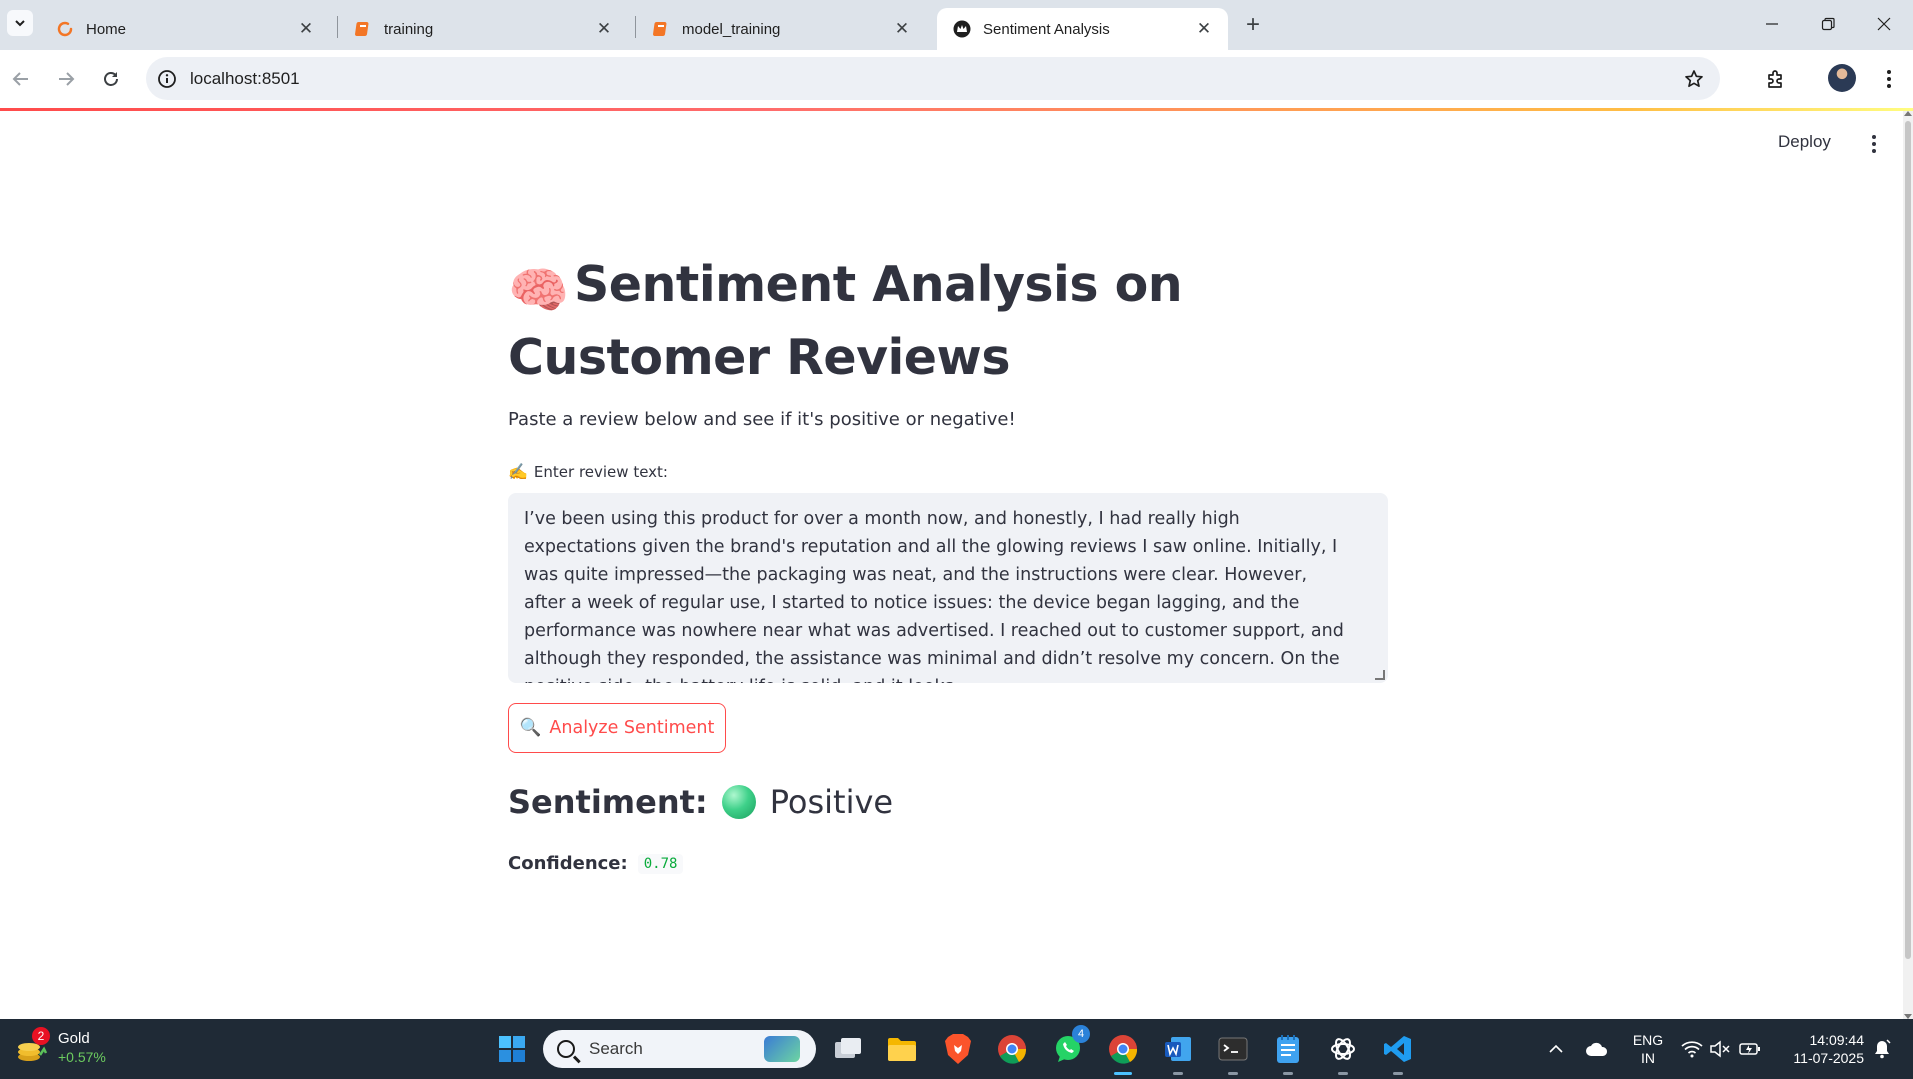  Describe the element at coordinates (1046, 29) in the screenshot. I see `tab-title: Sentiment Analysis` at that location.